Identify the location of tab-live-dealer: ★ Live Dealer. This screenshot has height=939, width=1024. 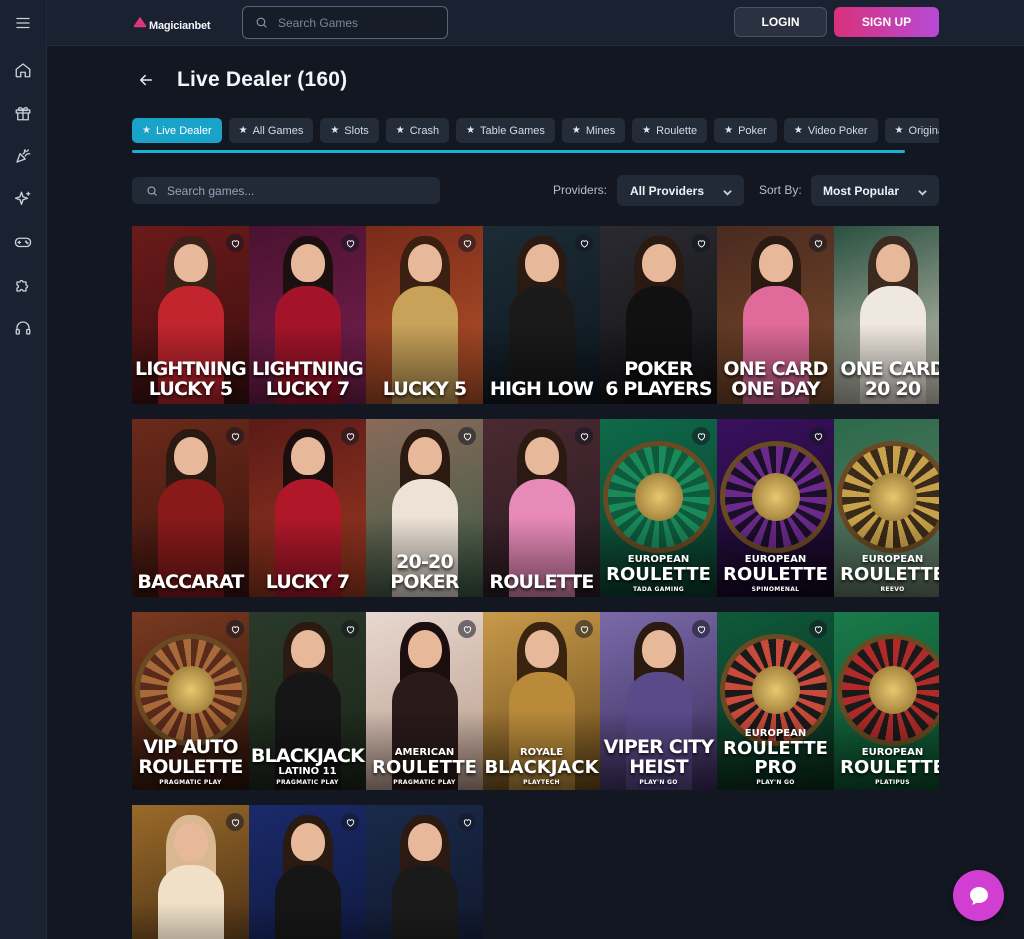
(177, 130).